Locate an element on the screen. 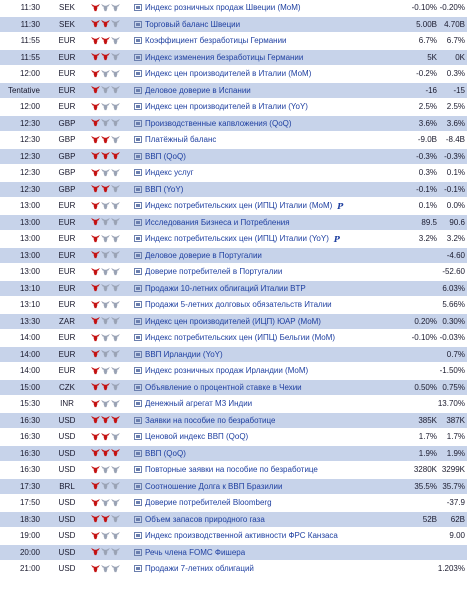 The image size is (467, 592). event-name: Производственные капвложения (QoQ) is located at coordinates (218, 123).